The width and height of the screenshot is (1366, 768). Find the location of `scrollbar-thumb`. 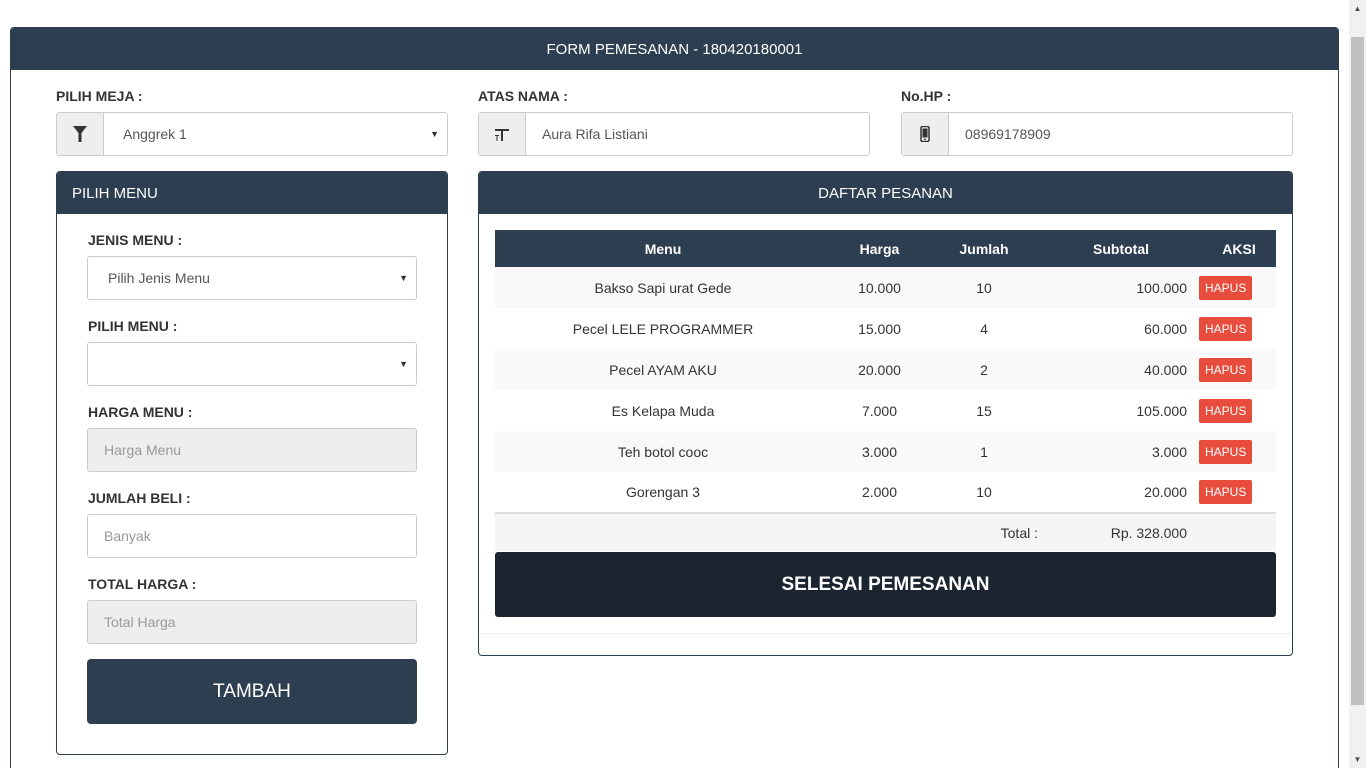

scrollbar-thumb is located at coordinates (1357, 371).